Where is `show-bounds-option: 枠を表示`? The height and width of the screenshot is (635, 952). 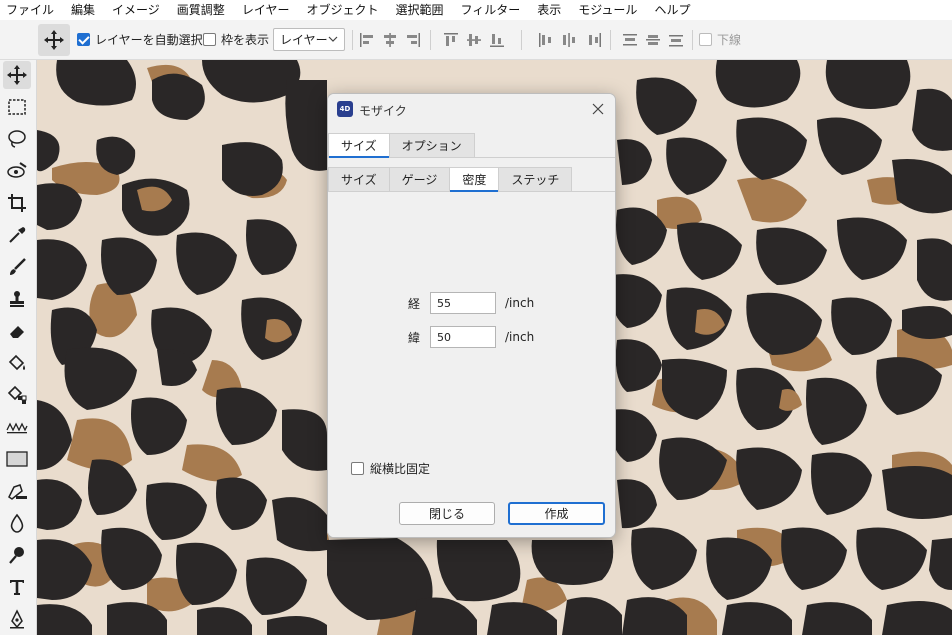
show-bounds-option: 枠を表示 is located at coordinates (236, 39).